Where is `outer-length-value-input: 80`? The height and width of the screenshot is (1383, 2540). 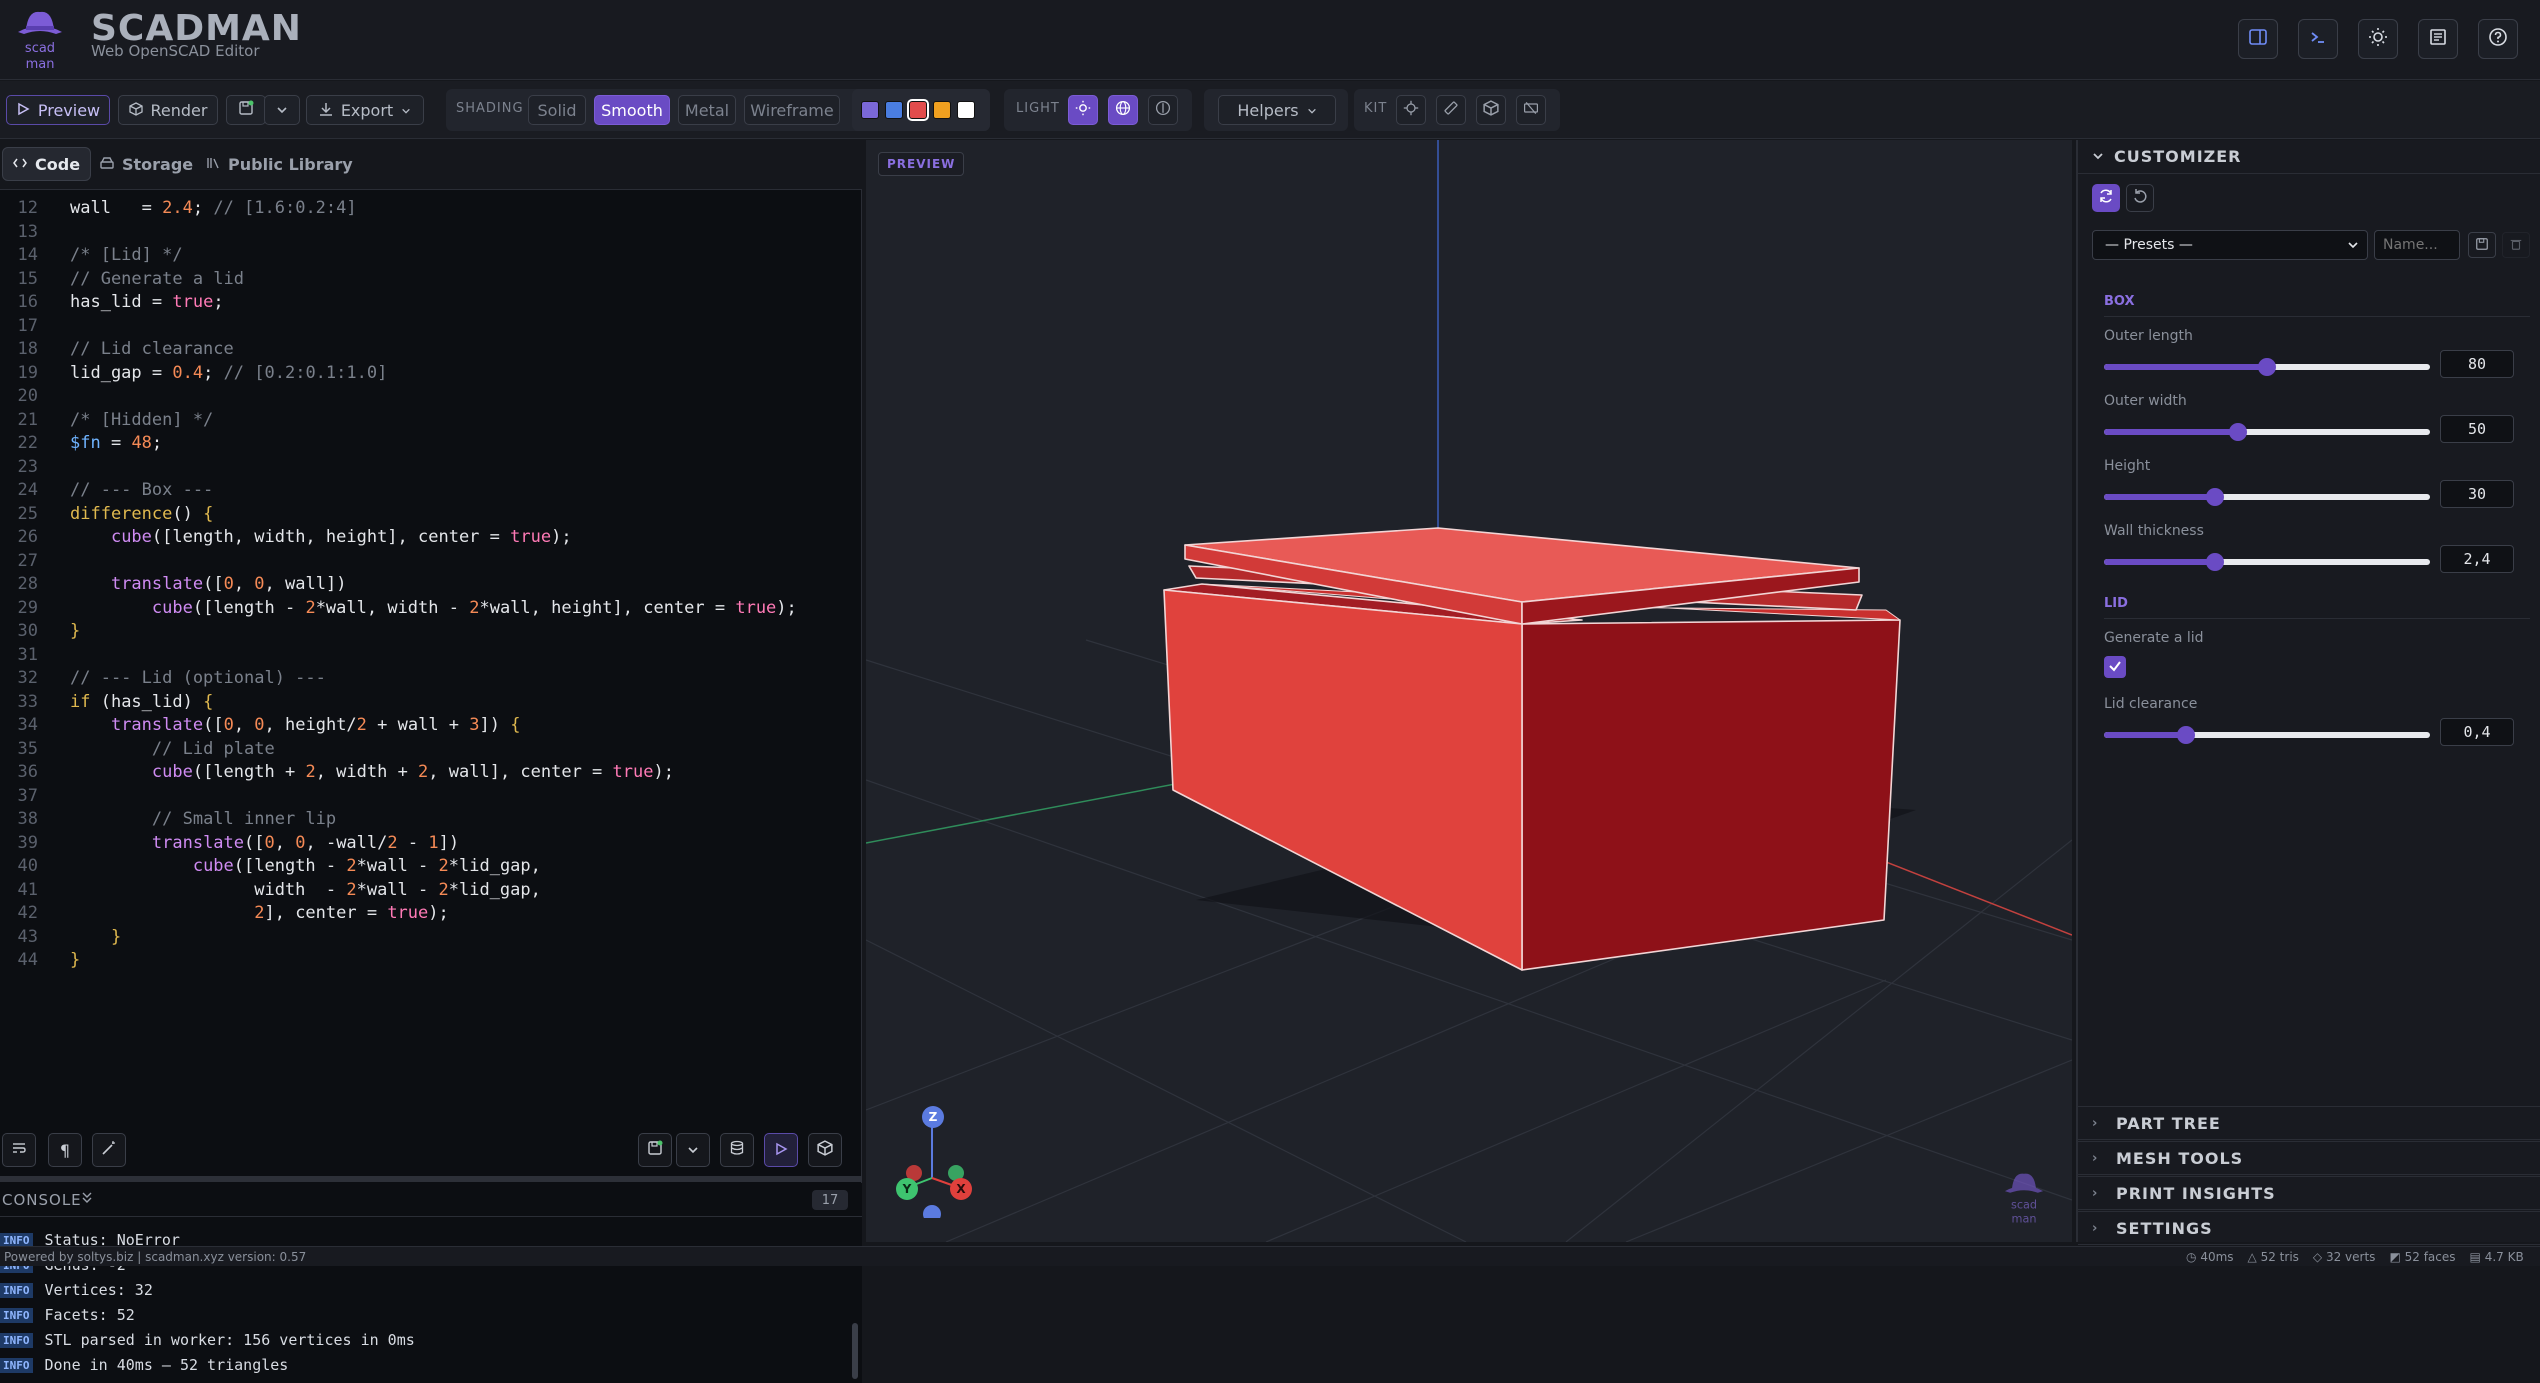
outer-length-value-input: 80 is located at coordinates (2477, 364).